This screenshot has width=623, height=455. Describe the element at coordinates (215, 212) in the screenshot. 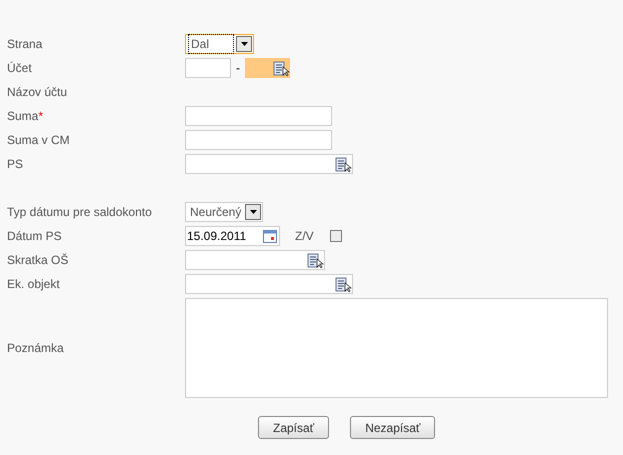

I see `select-value: Neurčený` at that location.